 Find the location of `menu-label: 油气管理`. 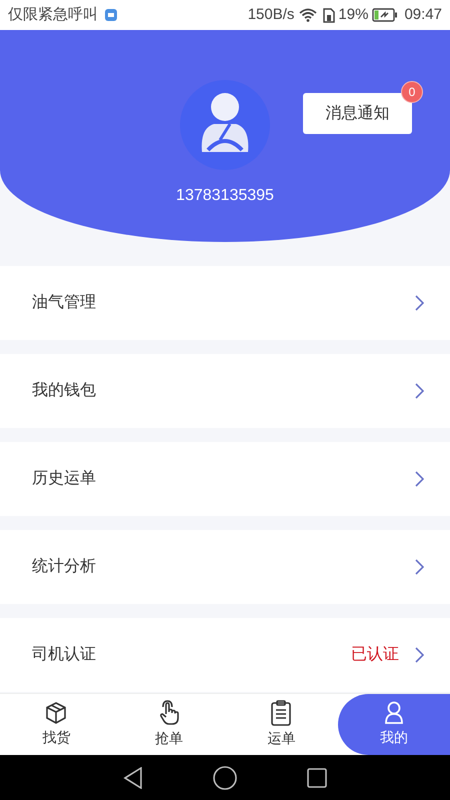

menu-label: 油气管理 is located at coordinates (64, 302).